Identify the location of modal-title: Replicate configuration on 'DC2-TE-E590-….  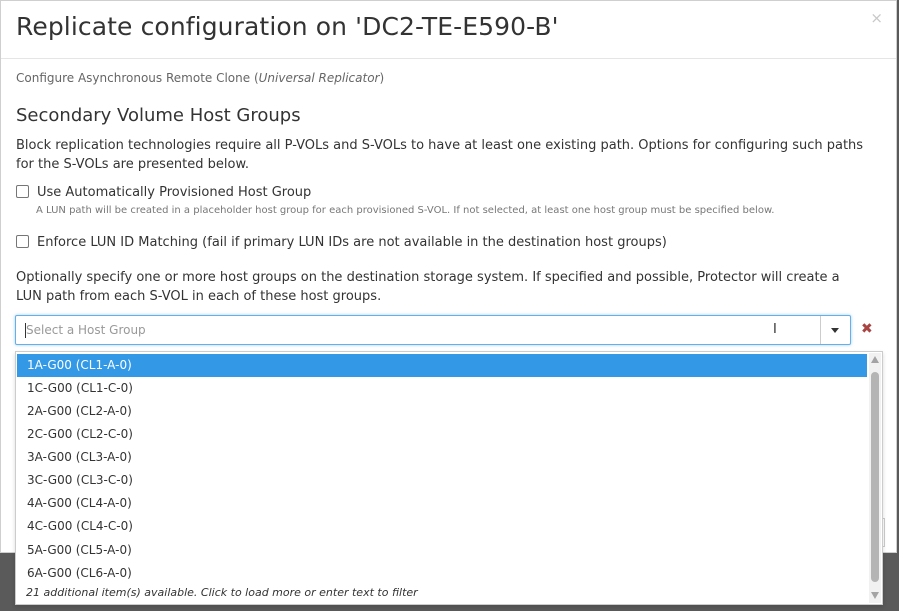
(287, 26).